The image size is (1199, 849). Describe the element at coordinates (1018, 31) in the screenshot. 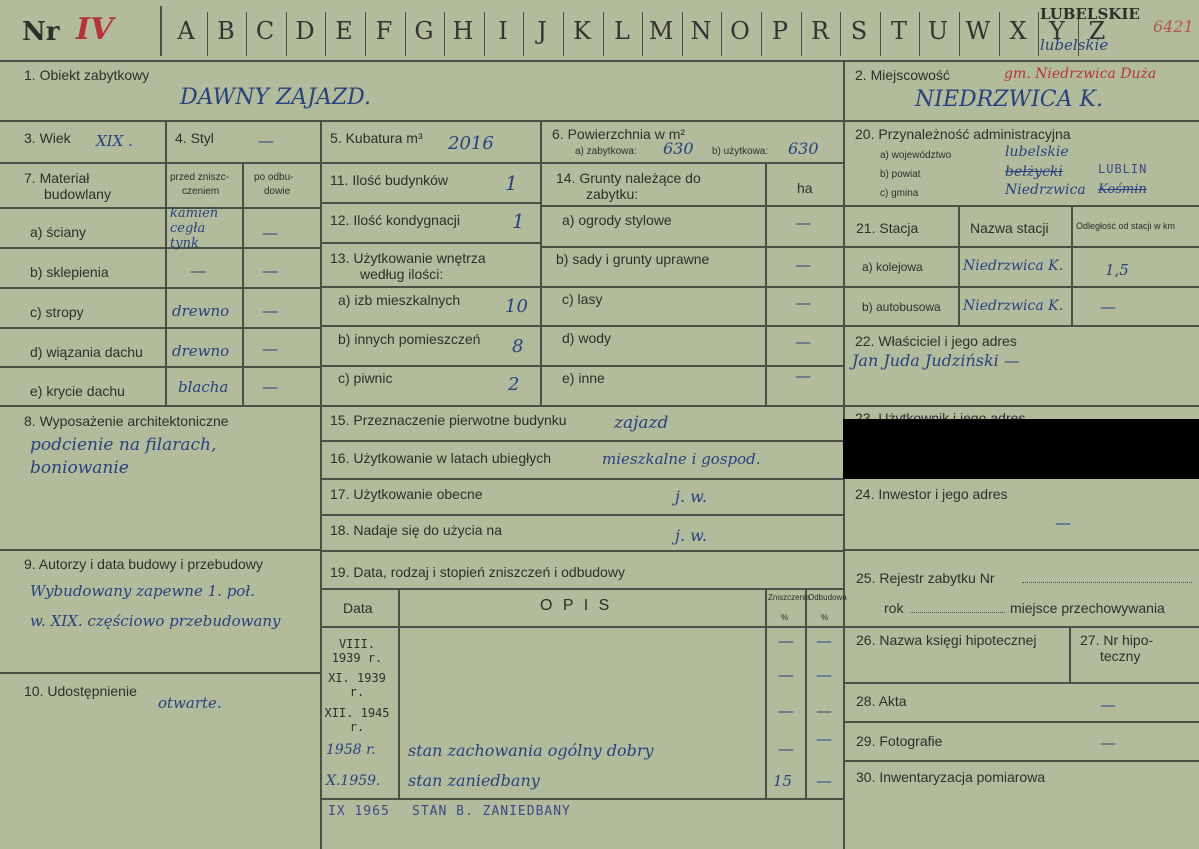

I see `index-letter: X` at that location.